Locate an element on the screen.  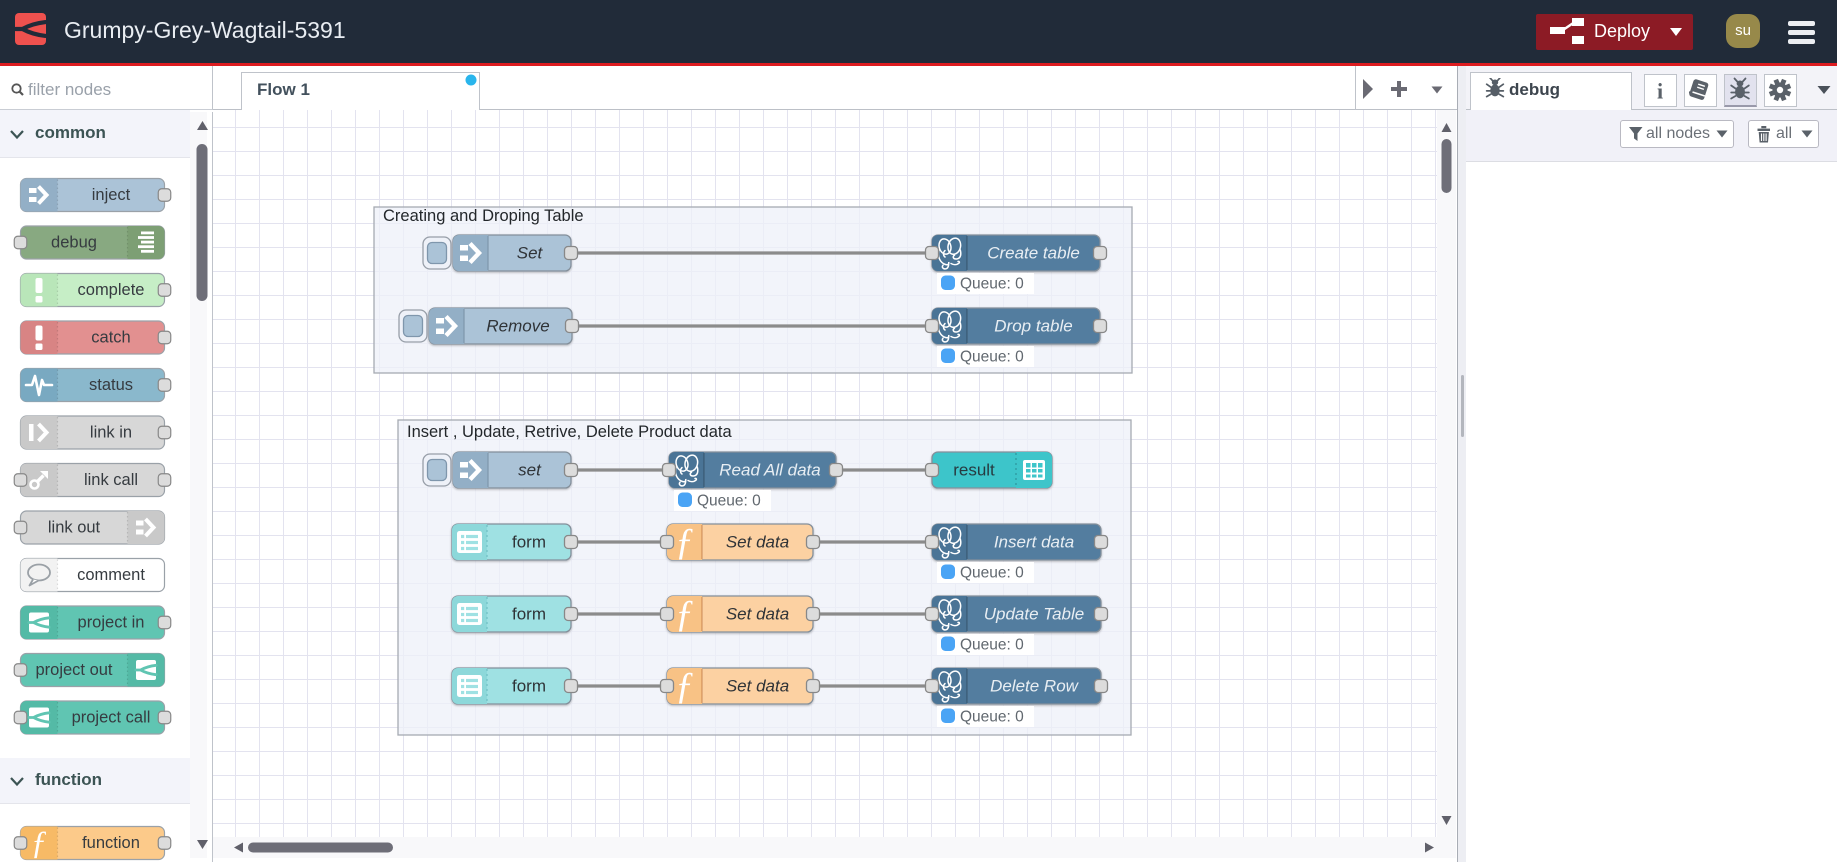
svg-text: result is located at coordinates (974, 470).